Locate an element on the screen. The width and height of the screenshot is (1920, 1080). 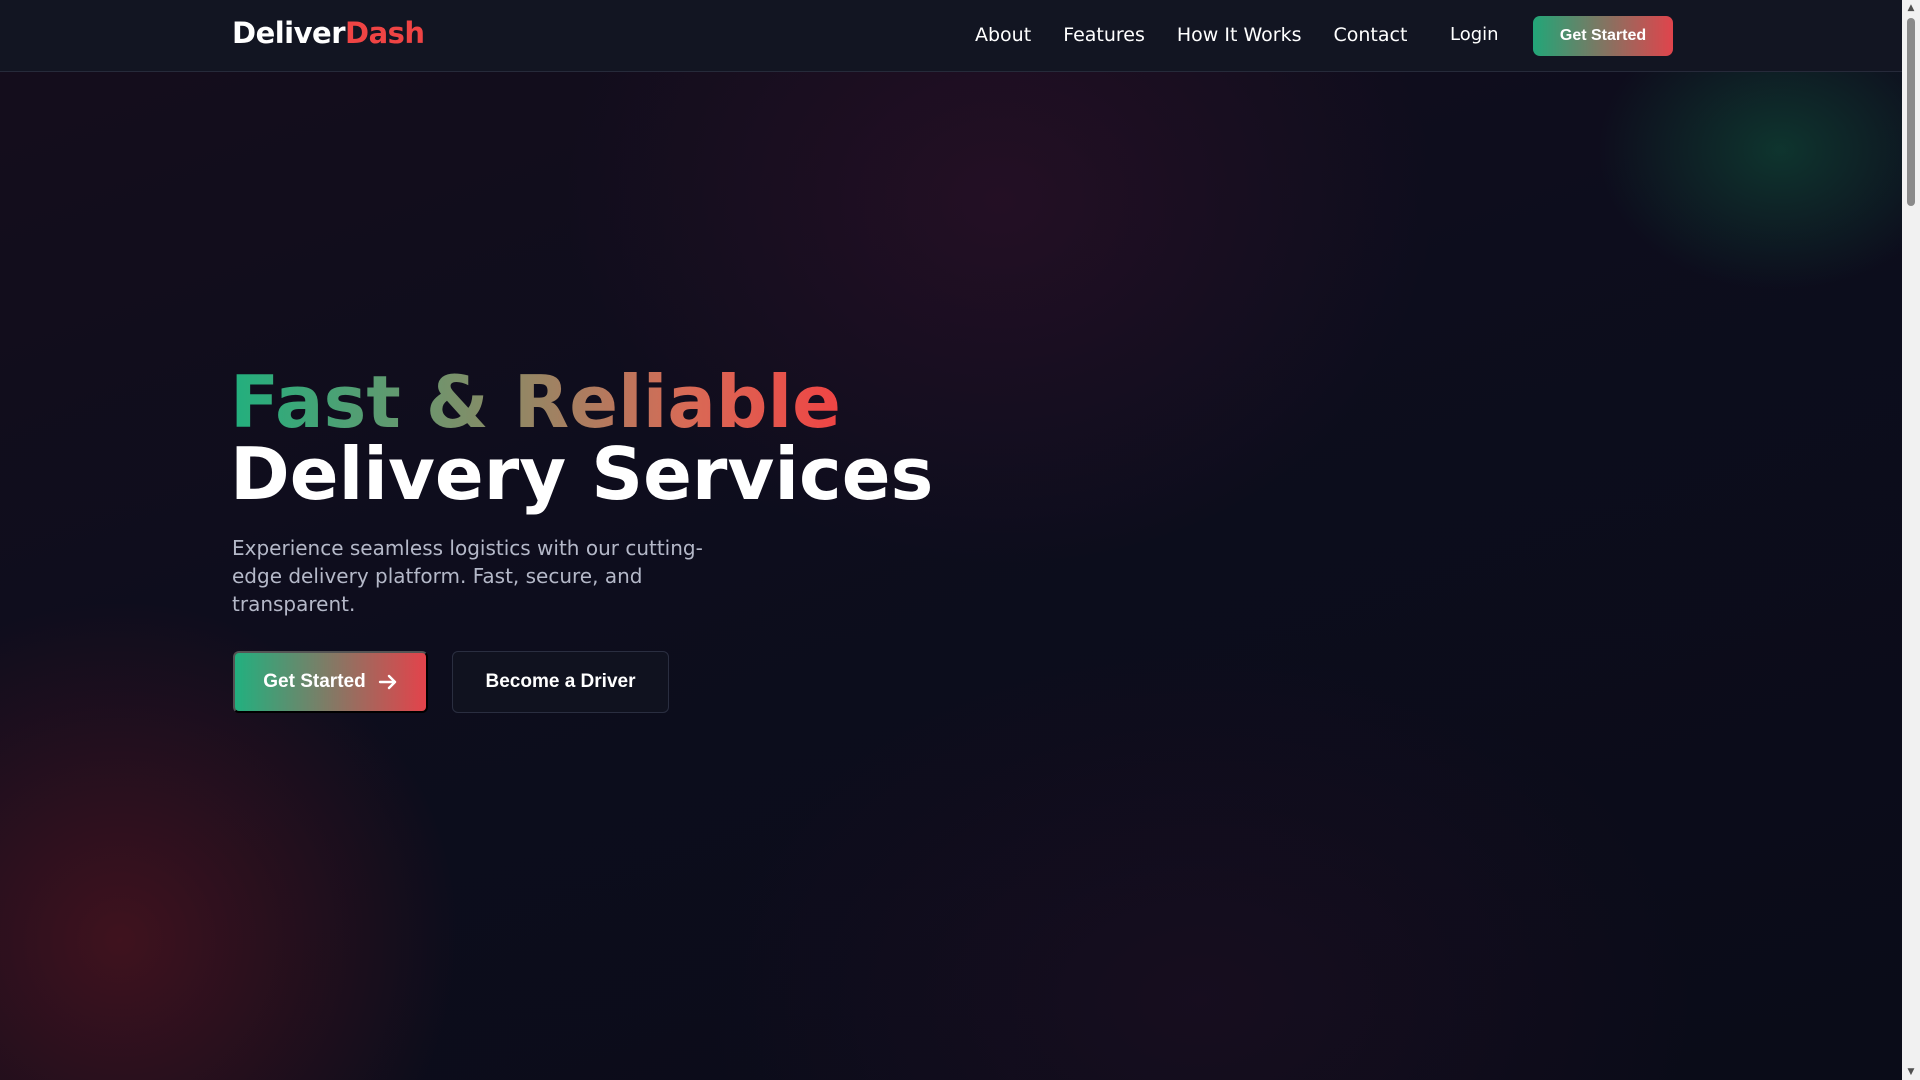
nav-link-features: Features is located at coordinates (1104, 35).